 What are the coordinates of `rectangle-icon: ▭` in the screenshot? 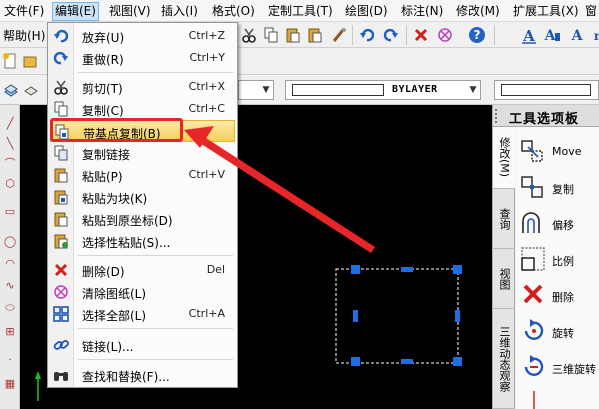 It's located at (10, 212).